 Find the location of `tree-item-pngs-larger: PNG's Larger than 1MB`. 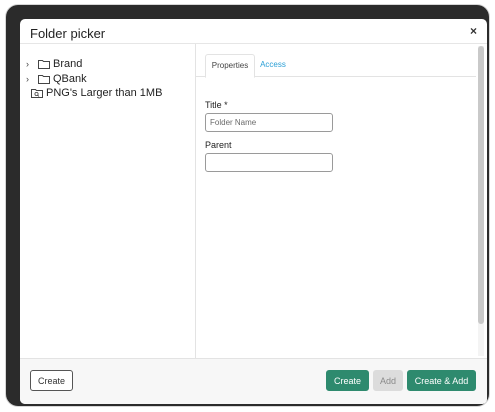

tree-item-pngs-larger: PNG's Larger than 1MB is located at coordinates (96, 93).